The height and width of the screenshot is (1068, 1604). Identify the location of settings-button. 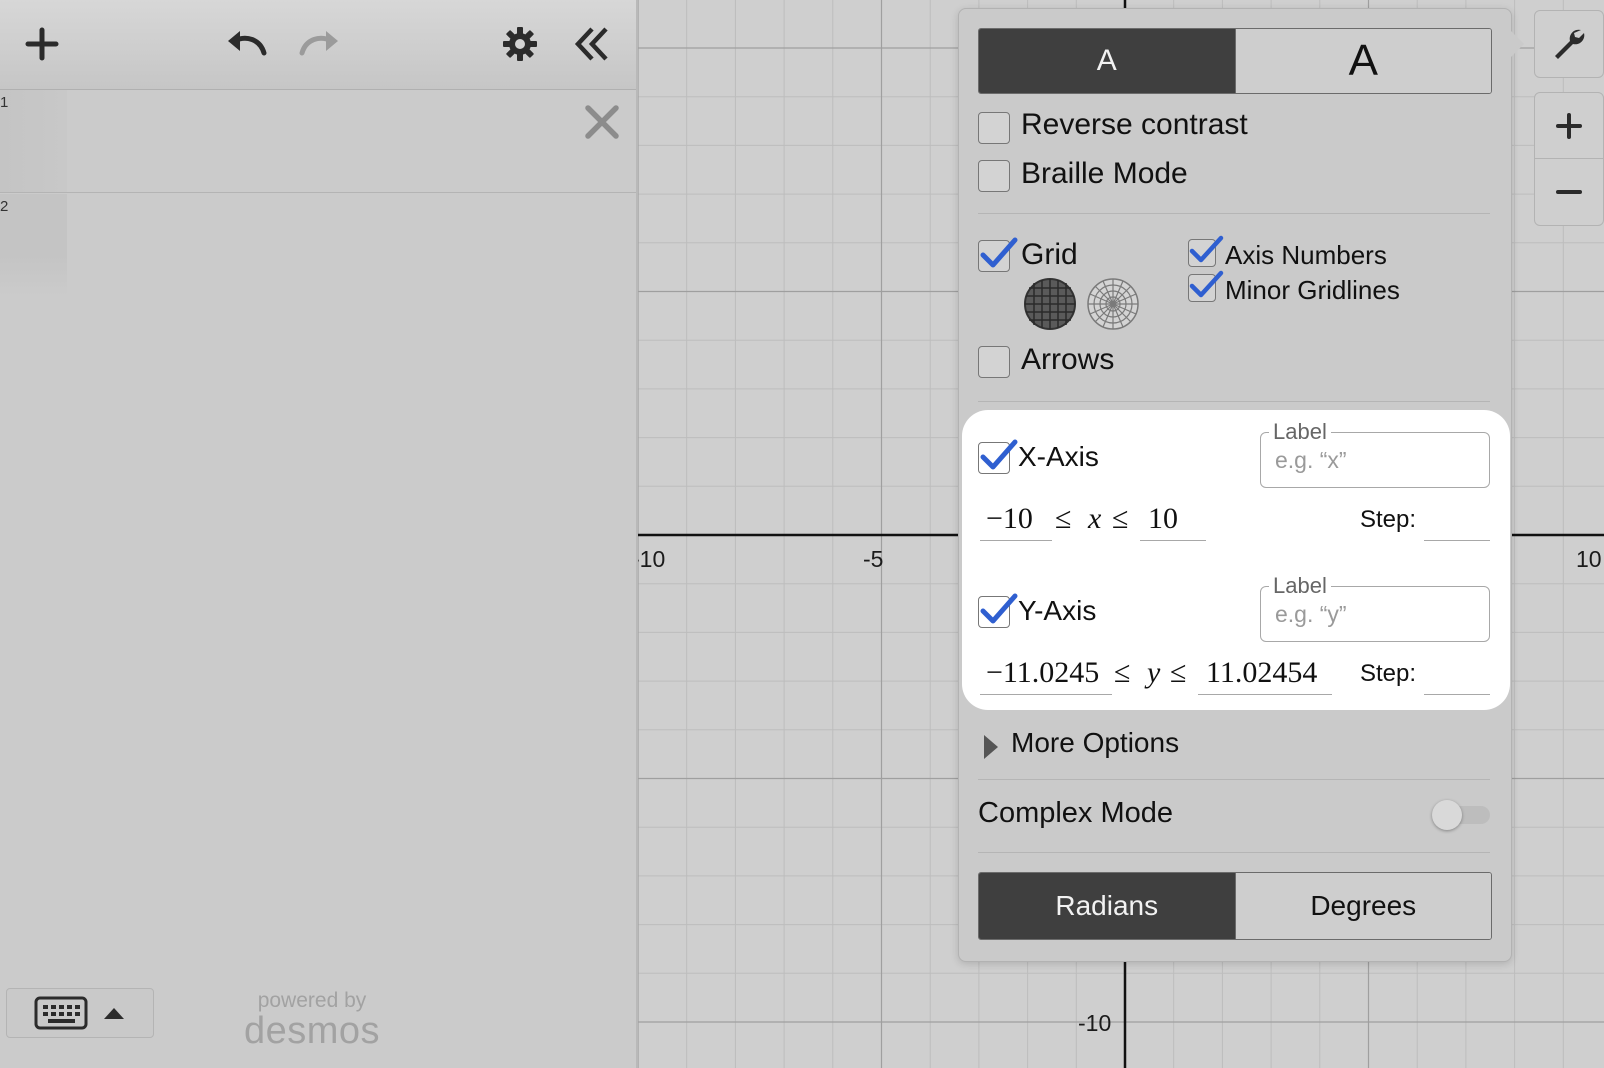
(520, 44).